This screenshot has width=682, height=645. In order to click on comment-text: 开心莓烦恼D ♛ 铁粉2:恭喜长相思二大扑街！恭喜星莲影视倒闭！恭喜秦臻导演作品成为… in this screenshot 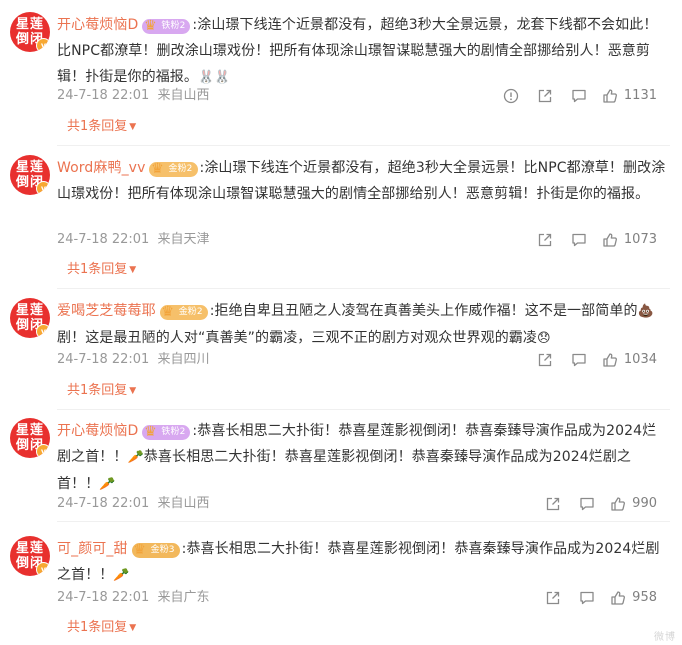, I will do `click(363, 458)`.